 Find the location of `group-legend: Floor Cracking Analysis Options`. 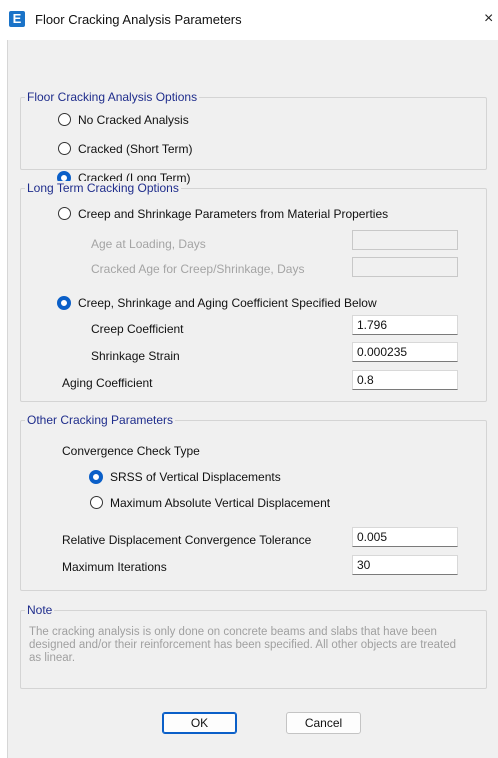

group-legend: Floor Cracking Analysis Options is located at coordinates (112, 97).